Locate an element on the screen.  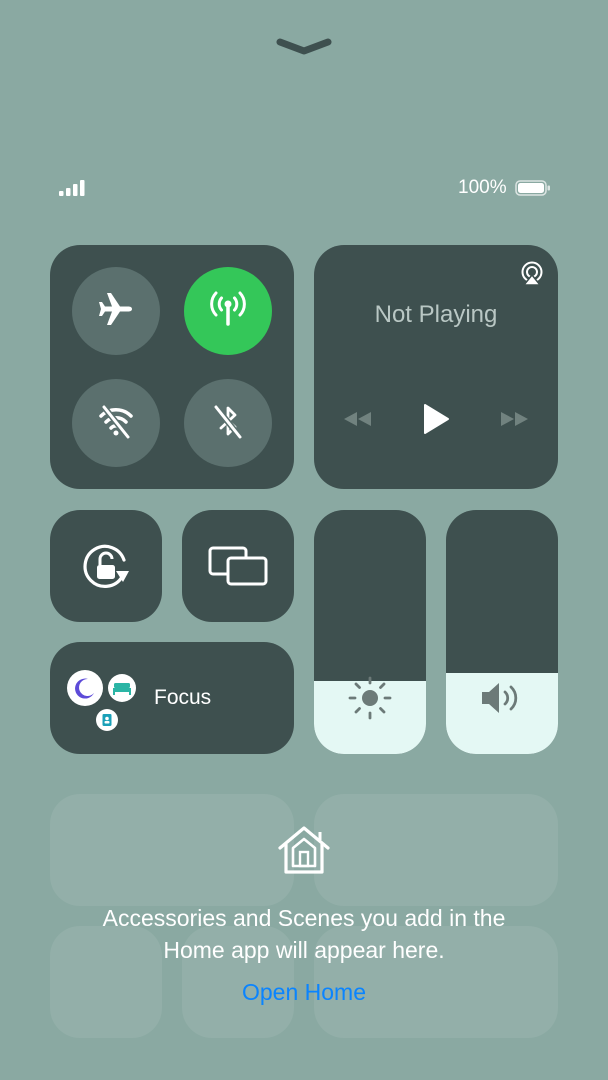
screen-mirroring-icon is located at coordinates (238, 566).